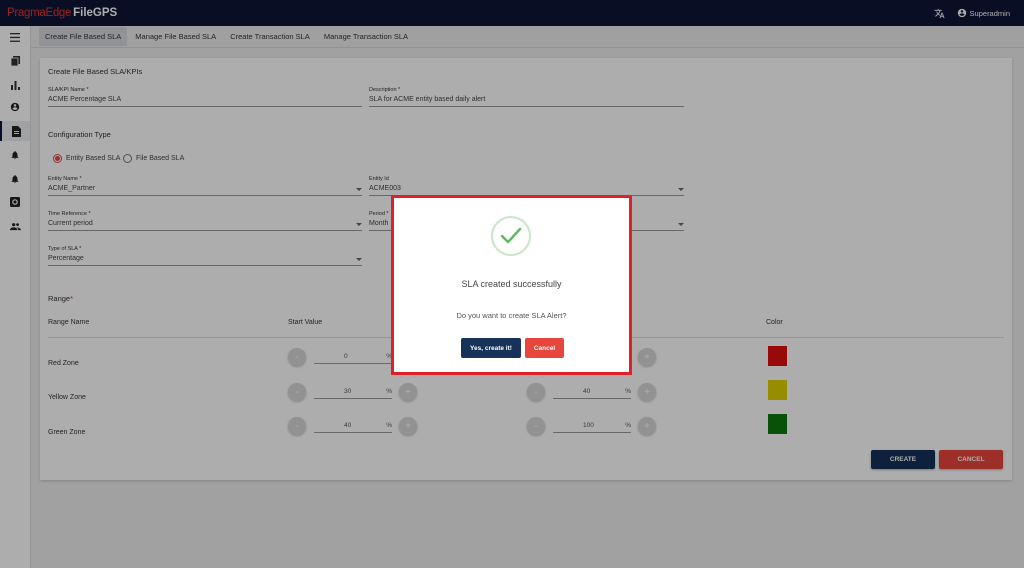  Describe the element at coordinates (544, 348) in the screenshot. I see `dialog-cancel-button: Cancel` at that location.